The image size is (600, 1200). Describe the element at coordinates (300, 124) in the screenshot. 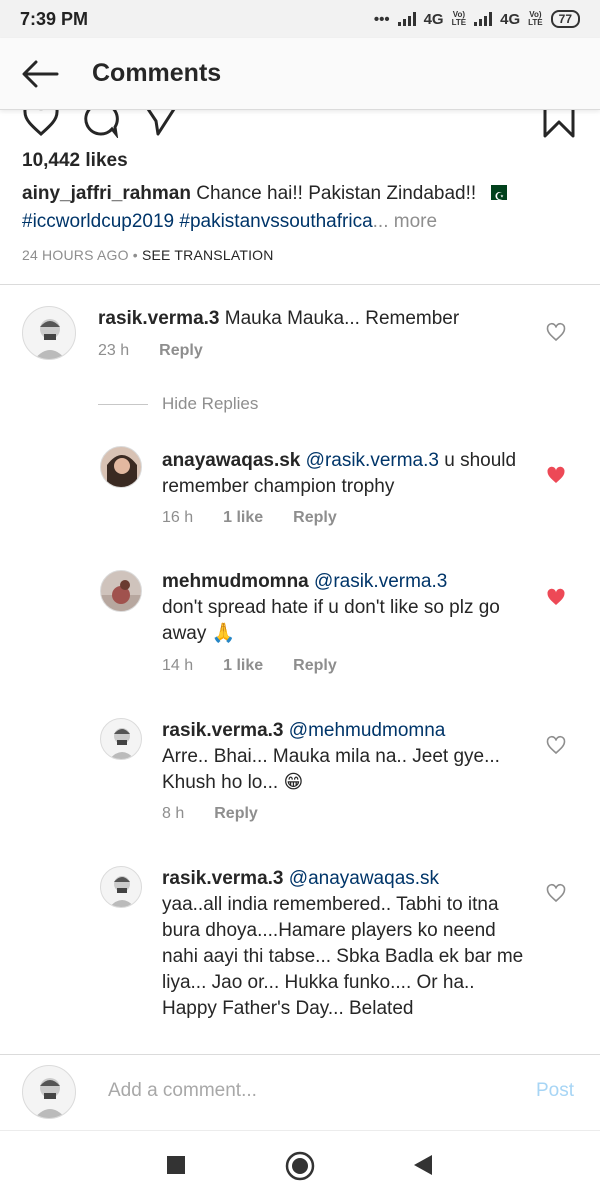

I see `post-actions` at that location.